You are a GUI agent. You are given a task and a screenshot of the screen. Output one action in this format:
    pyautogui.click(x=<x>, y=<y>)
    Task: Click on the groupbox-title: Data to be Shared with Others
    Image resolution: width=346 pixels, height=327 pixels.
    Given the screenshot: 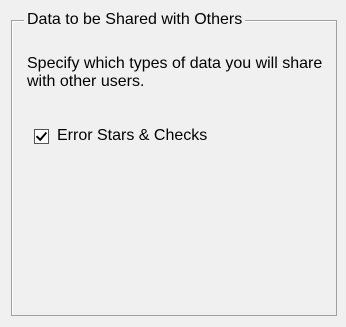 What is the action you would take?
    pyautogui.click(x=135, y=20)
    